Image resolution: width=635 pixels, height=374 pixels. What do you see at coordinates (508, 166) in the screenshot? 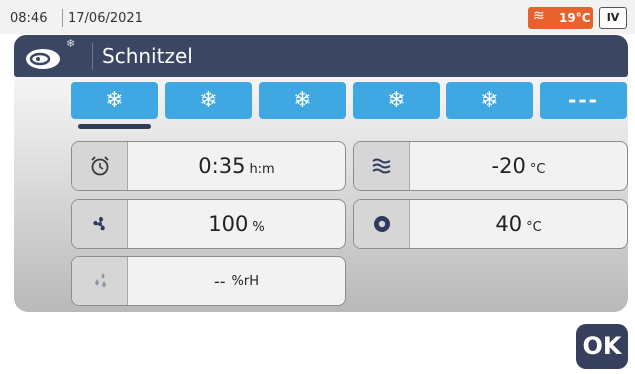
I see `chamber-temperature-value: -20` at bounding box center [508, 166].